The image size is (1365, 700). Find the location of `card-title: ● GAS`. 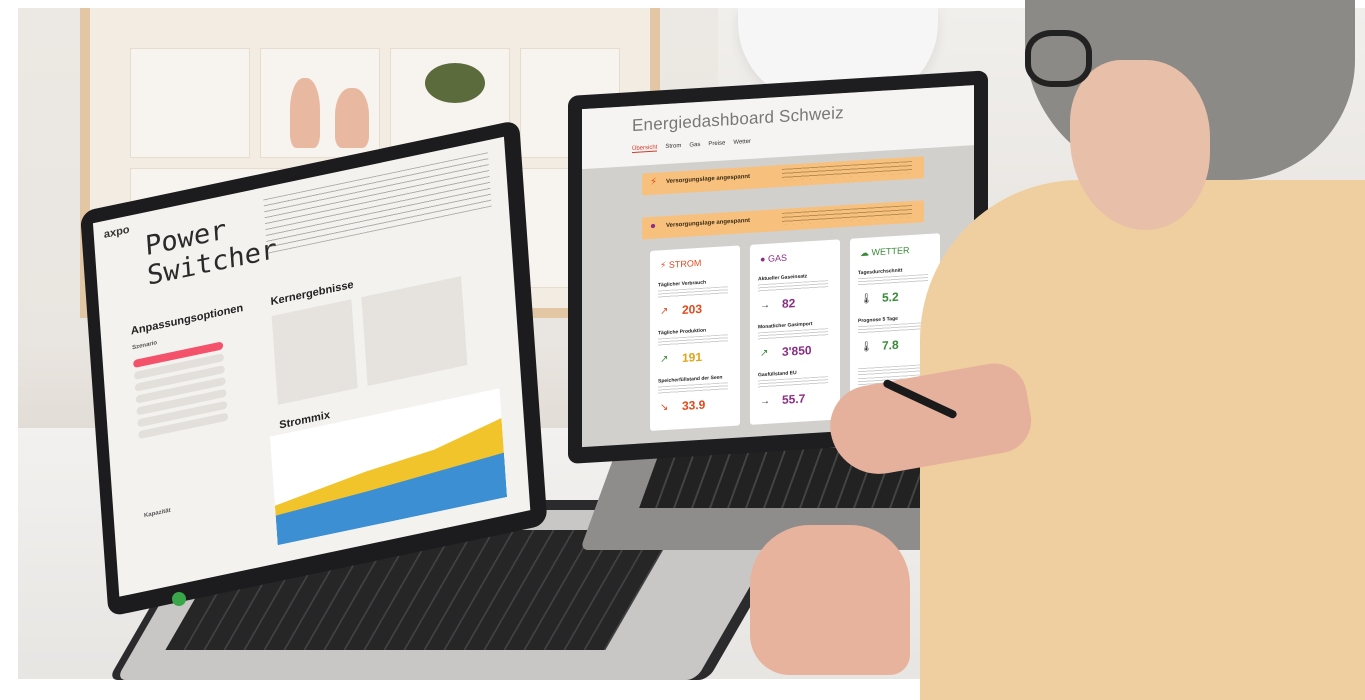

card-title: ● GAS is located at coordinates (773, 258).